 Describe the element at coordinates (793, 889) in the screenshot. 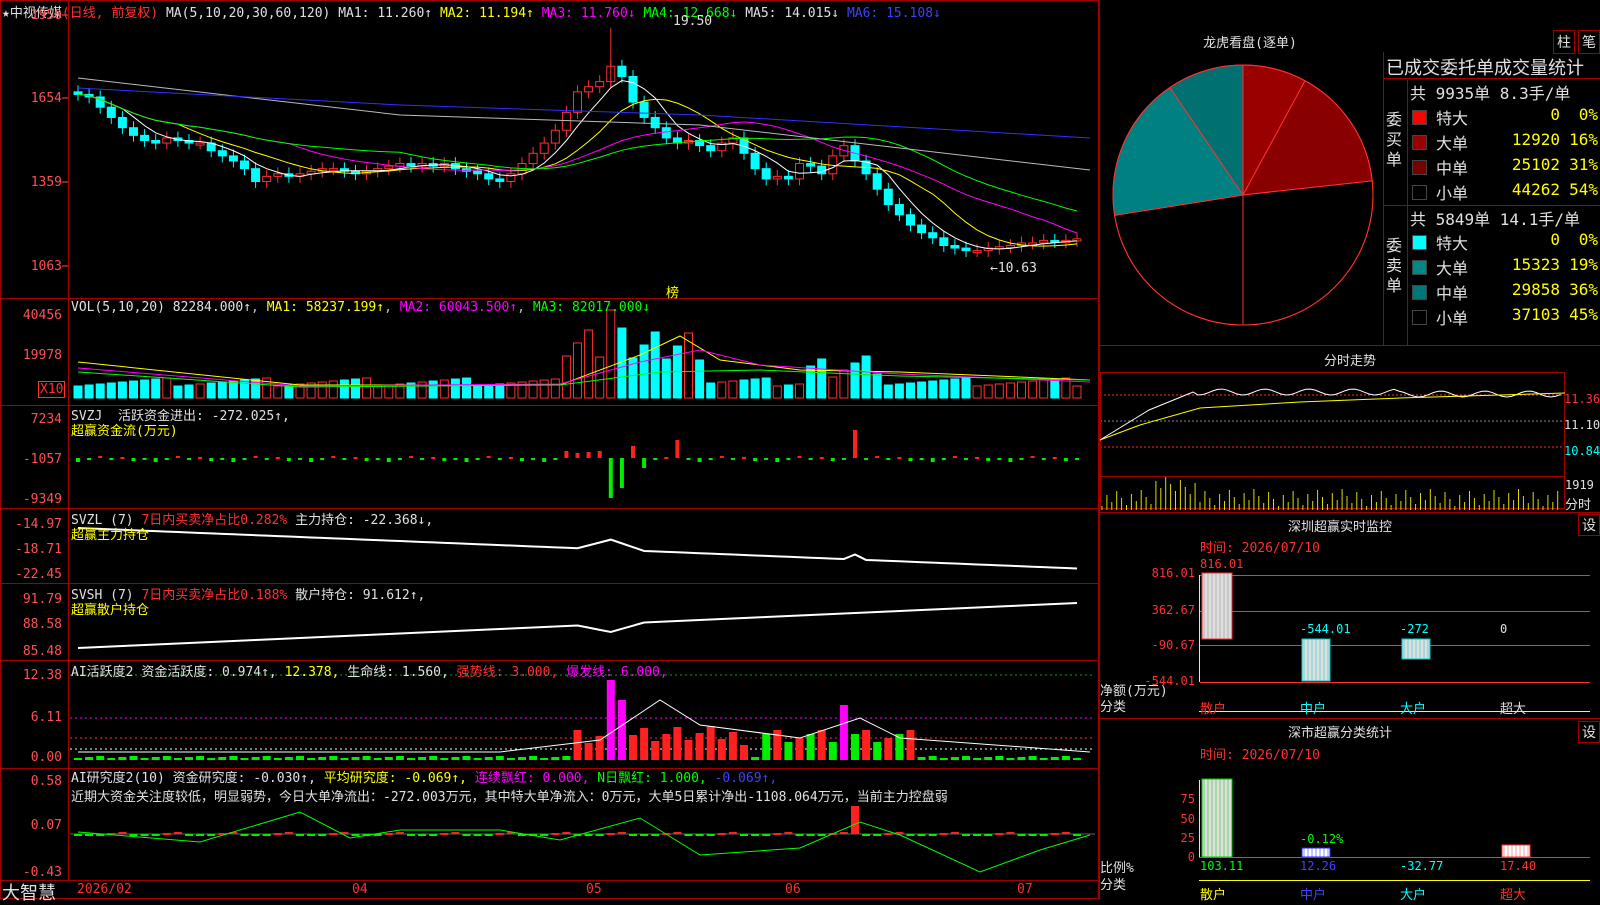

I see `x-axis-label: 06` at that location.